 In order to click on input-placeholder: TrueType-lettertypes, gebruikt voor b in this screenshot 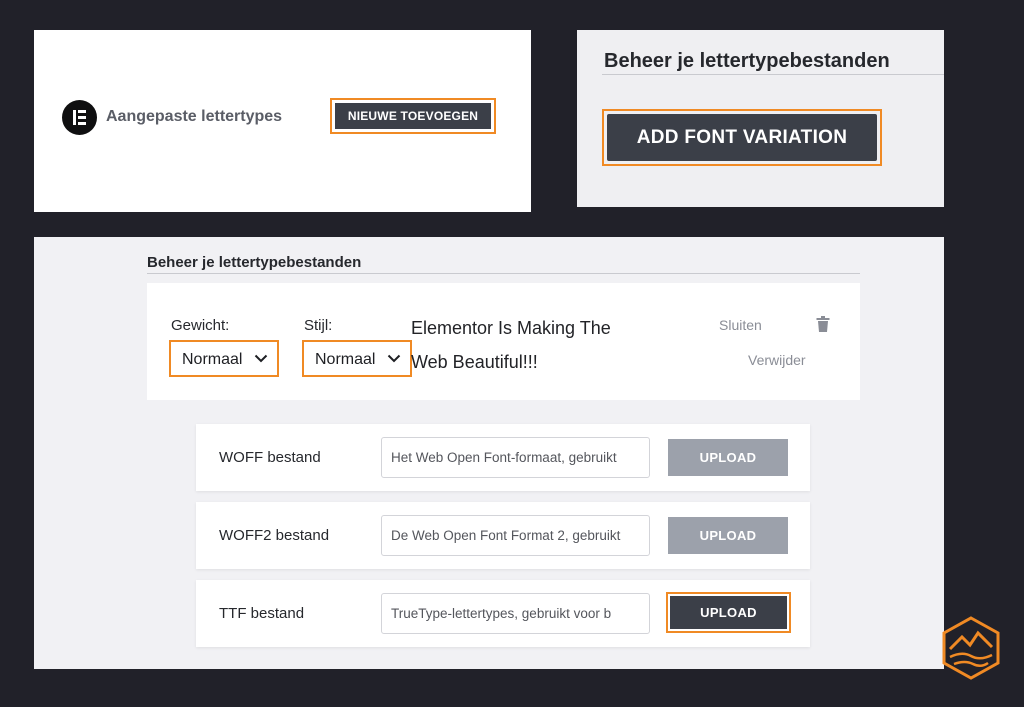, I will do `click(501, 613)`.